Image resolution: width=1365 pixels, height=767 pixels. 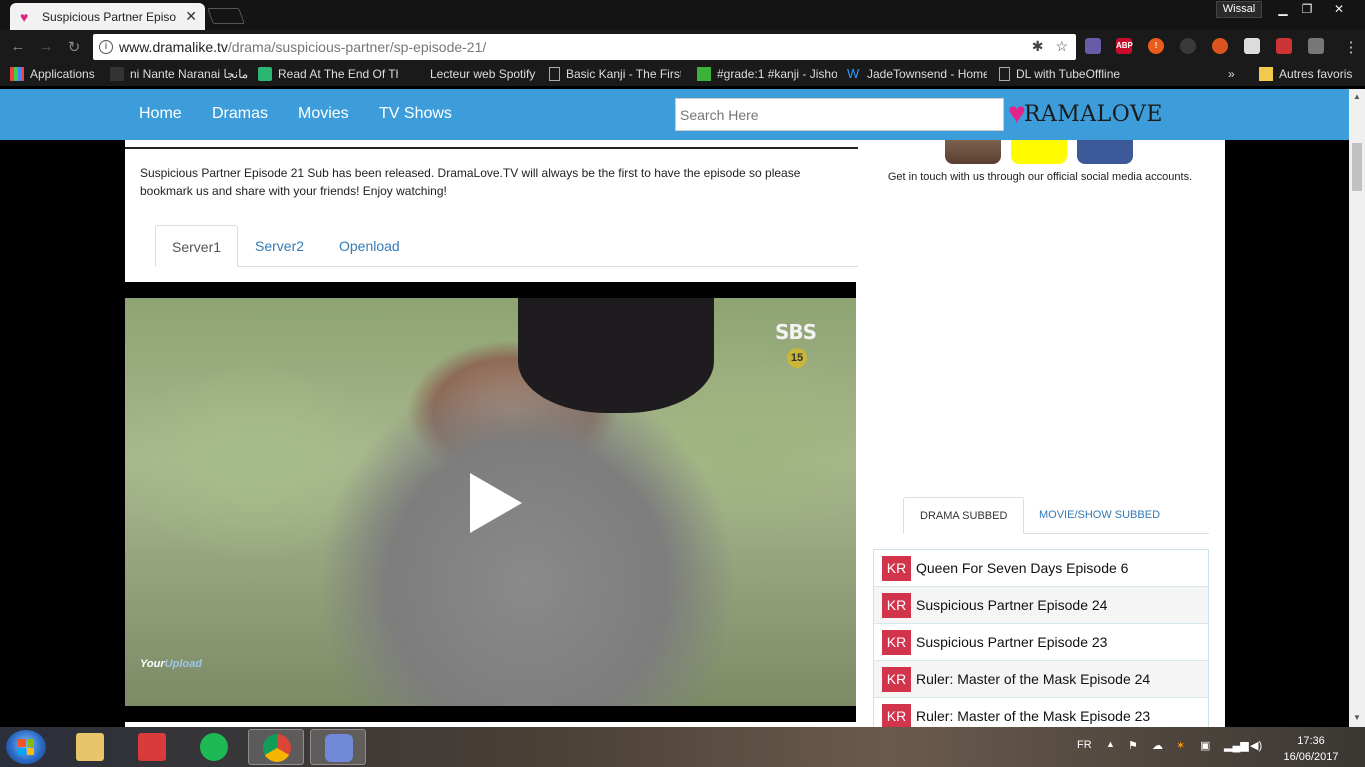 I want to click on bookmark-jadetownsend: W JadeTownsend - Home, so click(x=917, y=74).